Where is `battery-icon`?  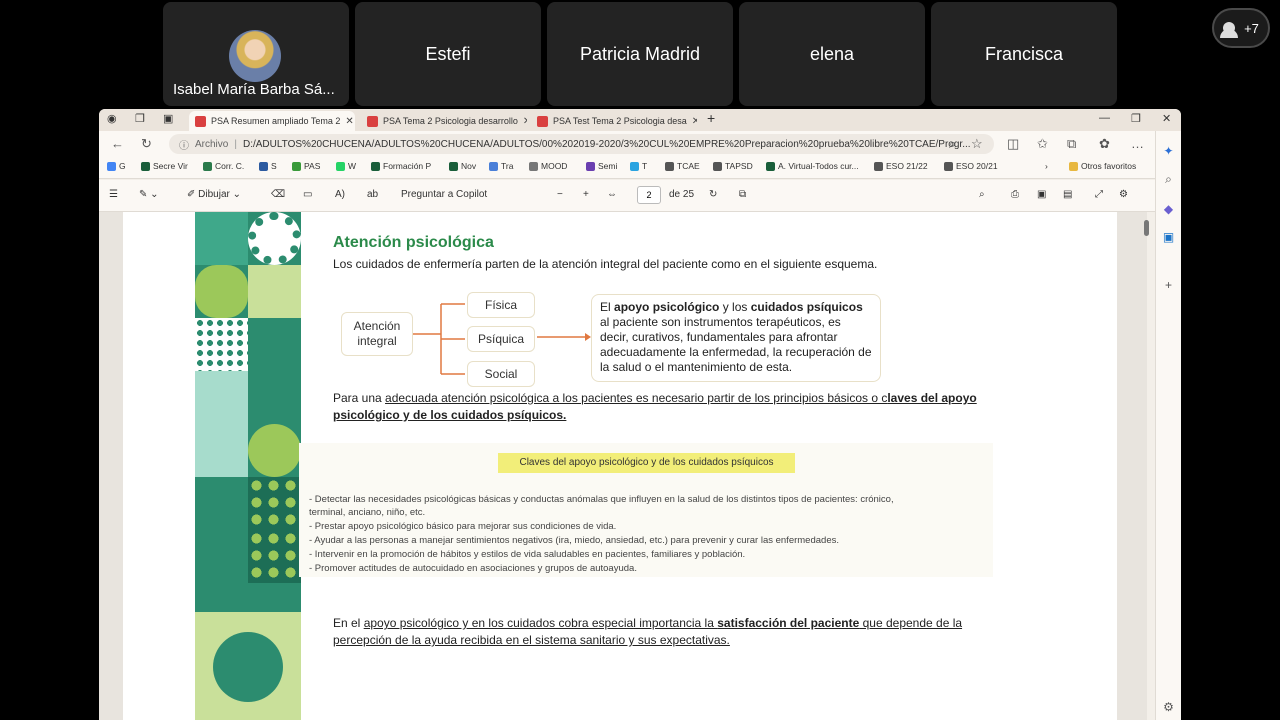 battery-icon is located at coordinates (221, 503).